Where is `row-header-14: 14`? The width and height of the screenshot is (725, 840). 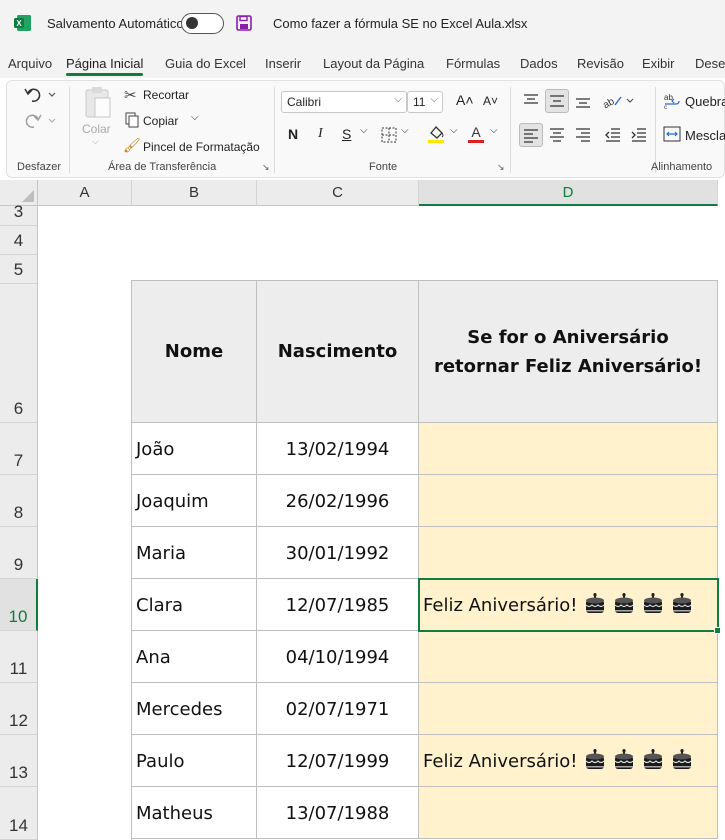 row-header-14: 14 is located at coordinates (19, 813).